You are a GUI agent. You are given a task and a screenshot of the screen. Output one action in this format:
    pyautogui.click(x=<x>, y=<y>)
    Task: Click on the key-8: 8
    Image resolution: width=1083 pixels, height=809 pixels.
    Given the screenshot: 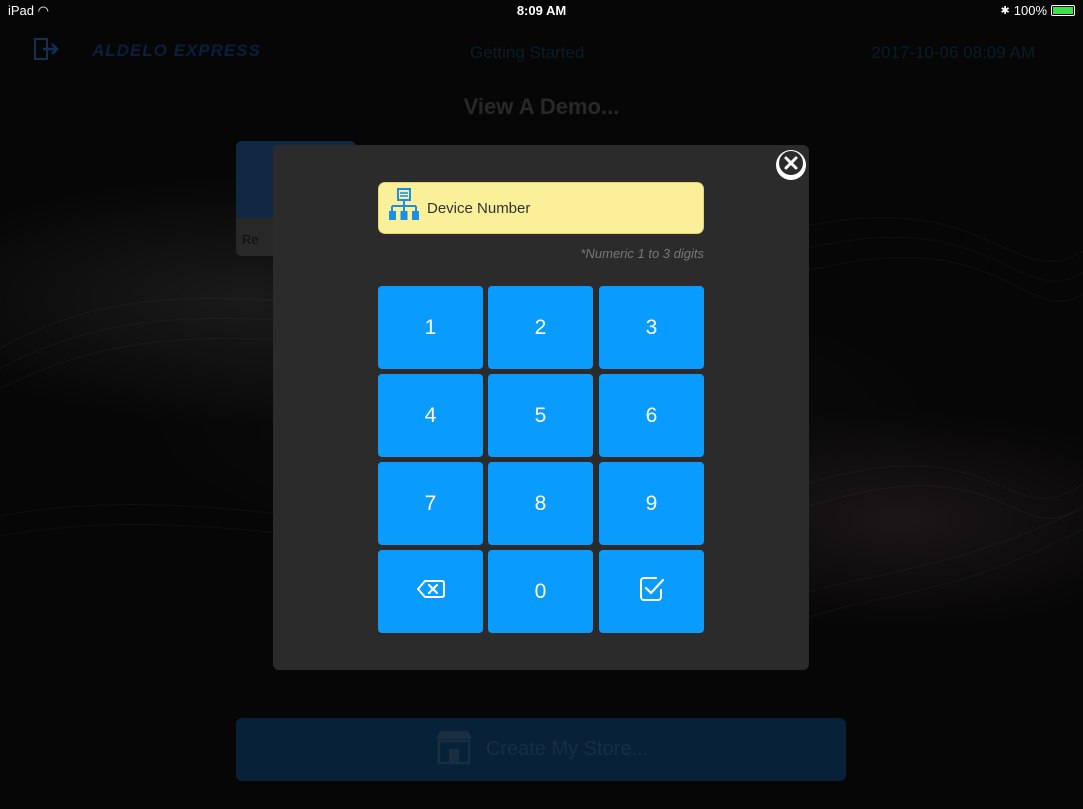 What is the action you would take?
    pyautogui.click(x=540, y=503)
    